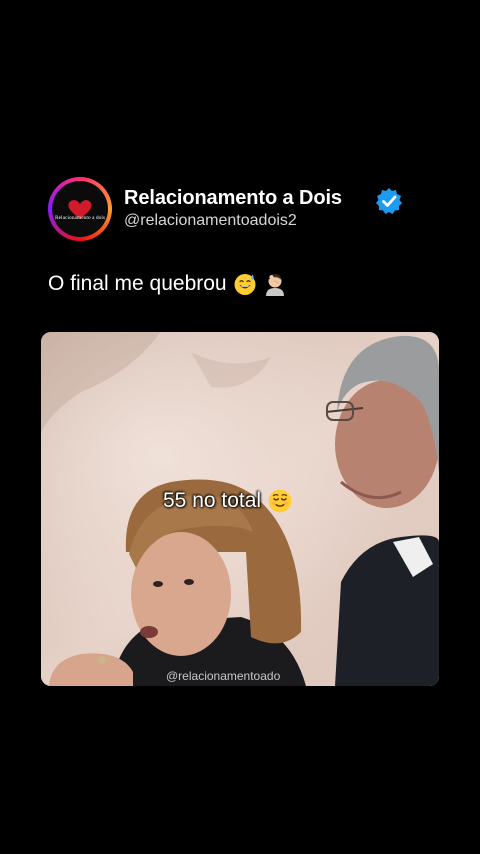  Describe the element at coordinates (233, 198) in the screenshot. I see `account-name: Relacionamento a Dois` at that location.